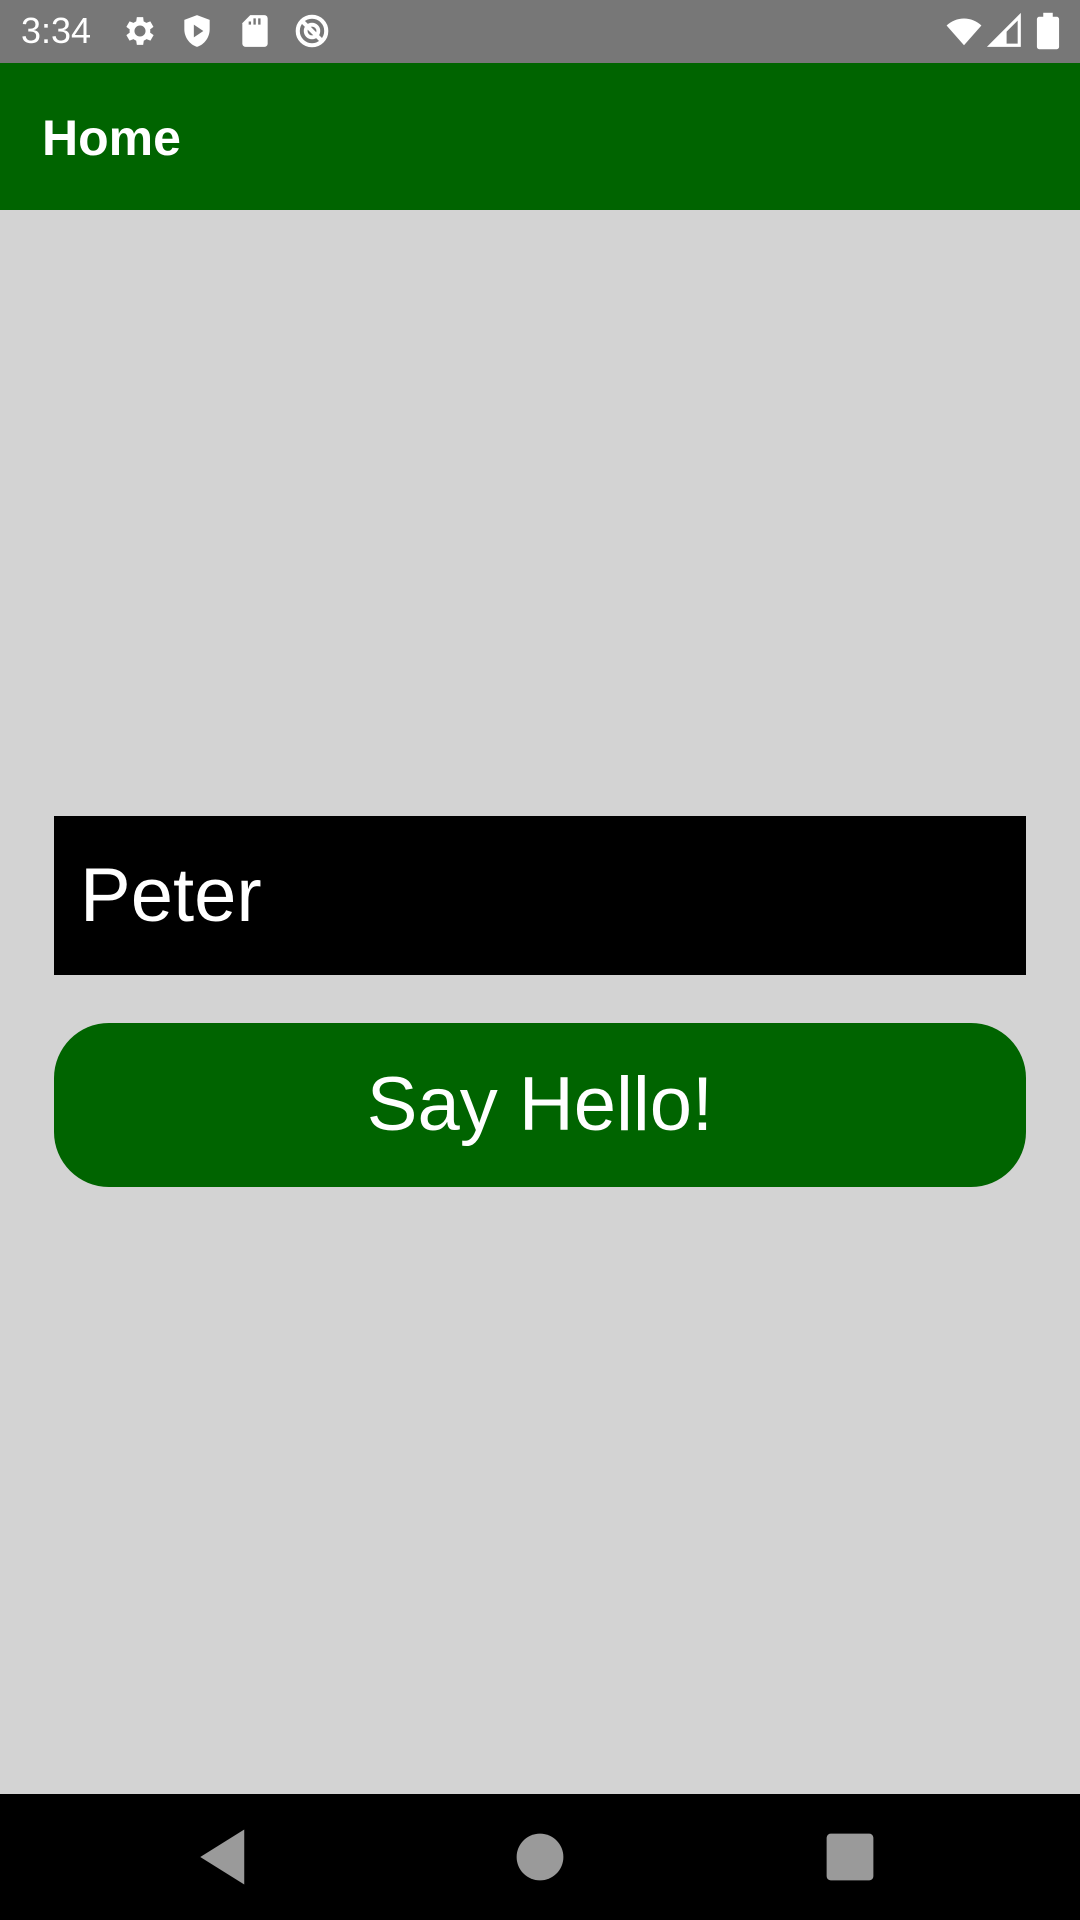  I want to click on status-bar: 3:34, so click(540, 31).